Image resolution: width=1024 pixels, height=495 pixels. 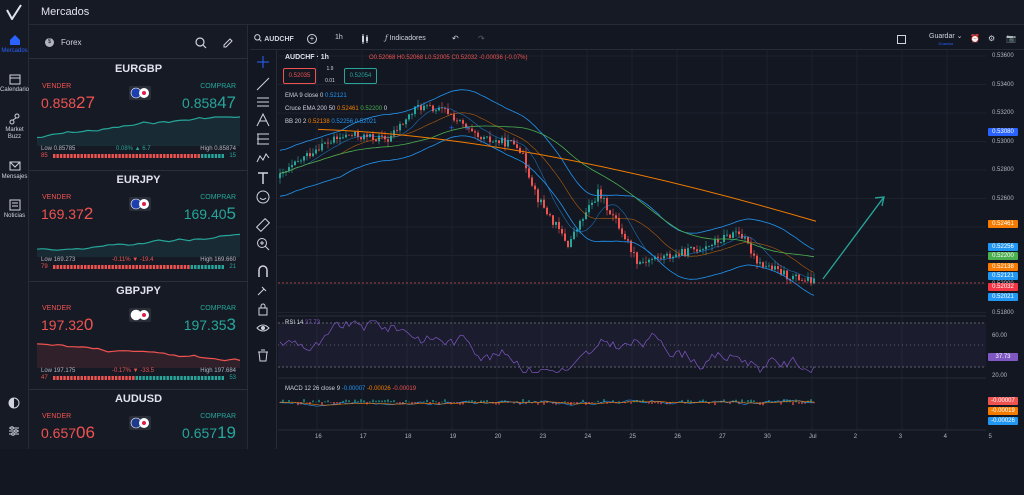 I want to click on eye-icon, so click(x=263, y=328).